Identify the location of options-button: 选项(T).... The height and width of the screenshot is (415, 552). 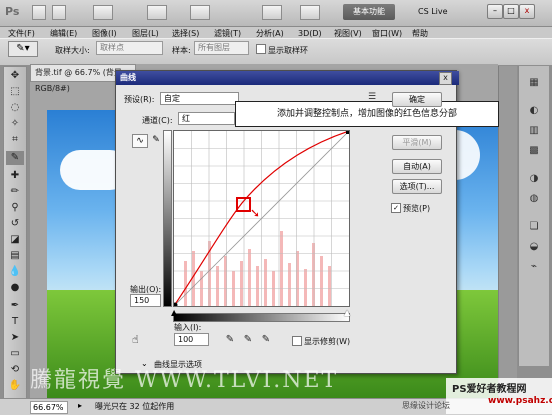
(417, 186).